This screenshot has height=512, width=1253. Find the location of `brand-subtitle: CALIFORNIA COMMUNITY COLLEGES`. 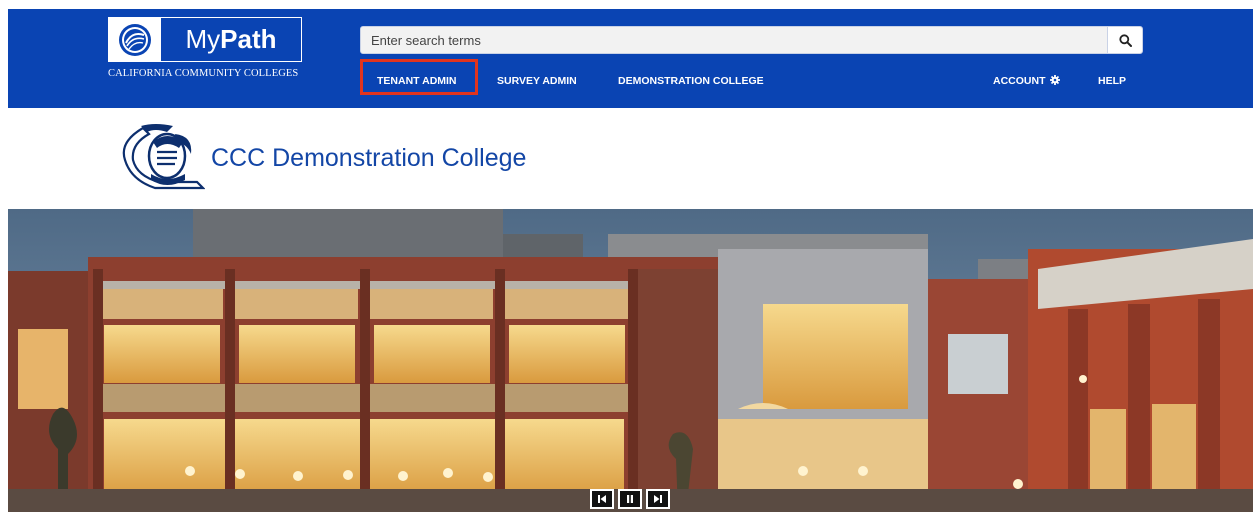

brand-subtitle: CALIFORNIA COMMUNITY COLLEGES is located at coordinates (203, 73).